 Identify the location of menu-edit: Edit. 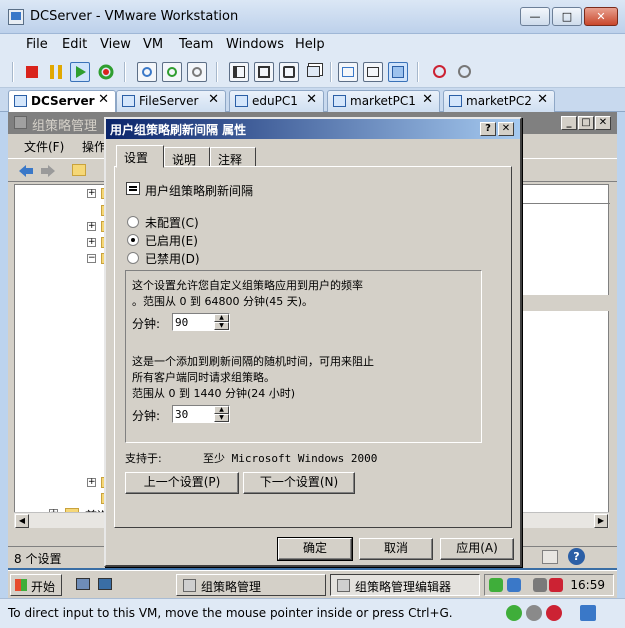
(74, 44).